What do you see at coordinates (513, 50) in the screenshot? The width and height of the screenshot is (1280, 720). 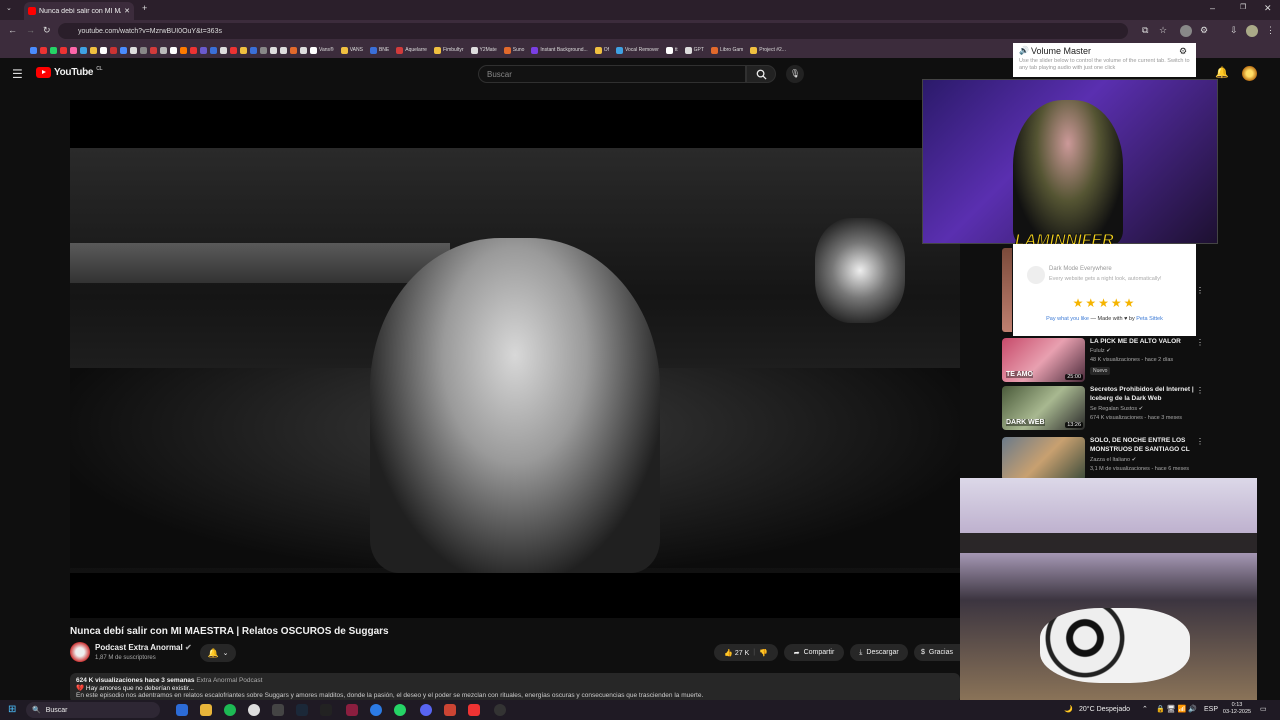 I see `bookmark-item: Suno` at bounding box center [513, 50].